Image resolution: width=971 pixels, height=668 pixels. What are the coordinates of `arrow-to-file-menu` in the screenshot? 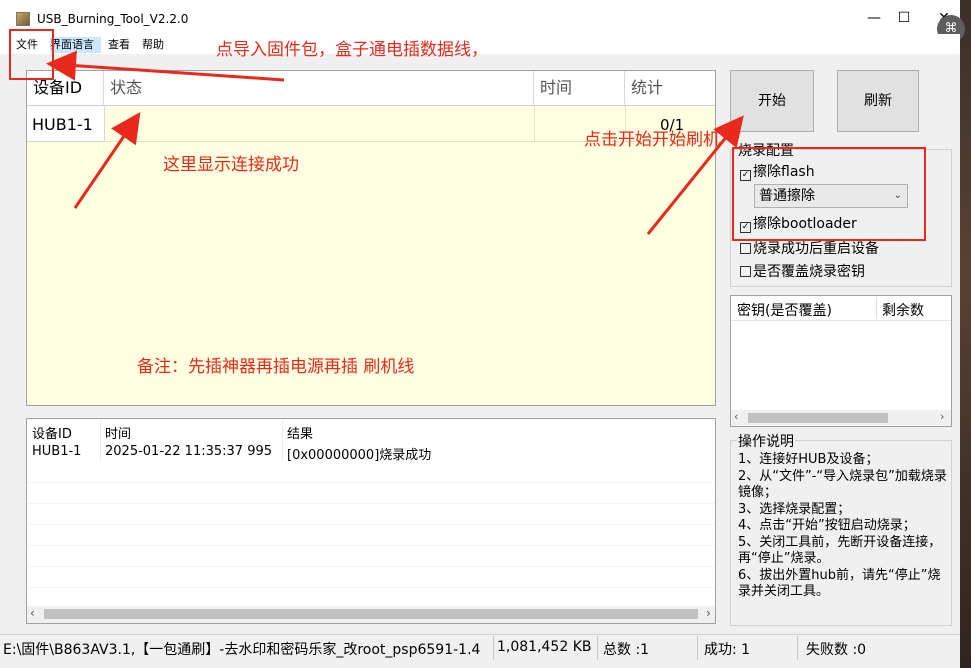 It's located at (165, 66).